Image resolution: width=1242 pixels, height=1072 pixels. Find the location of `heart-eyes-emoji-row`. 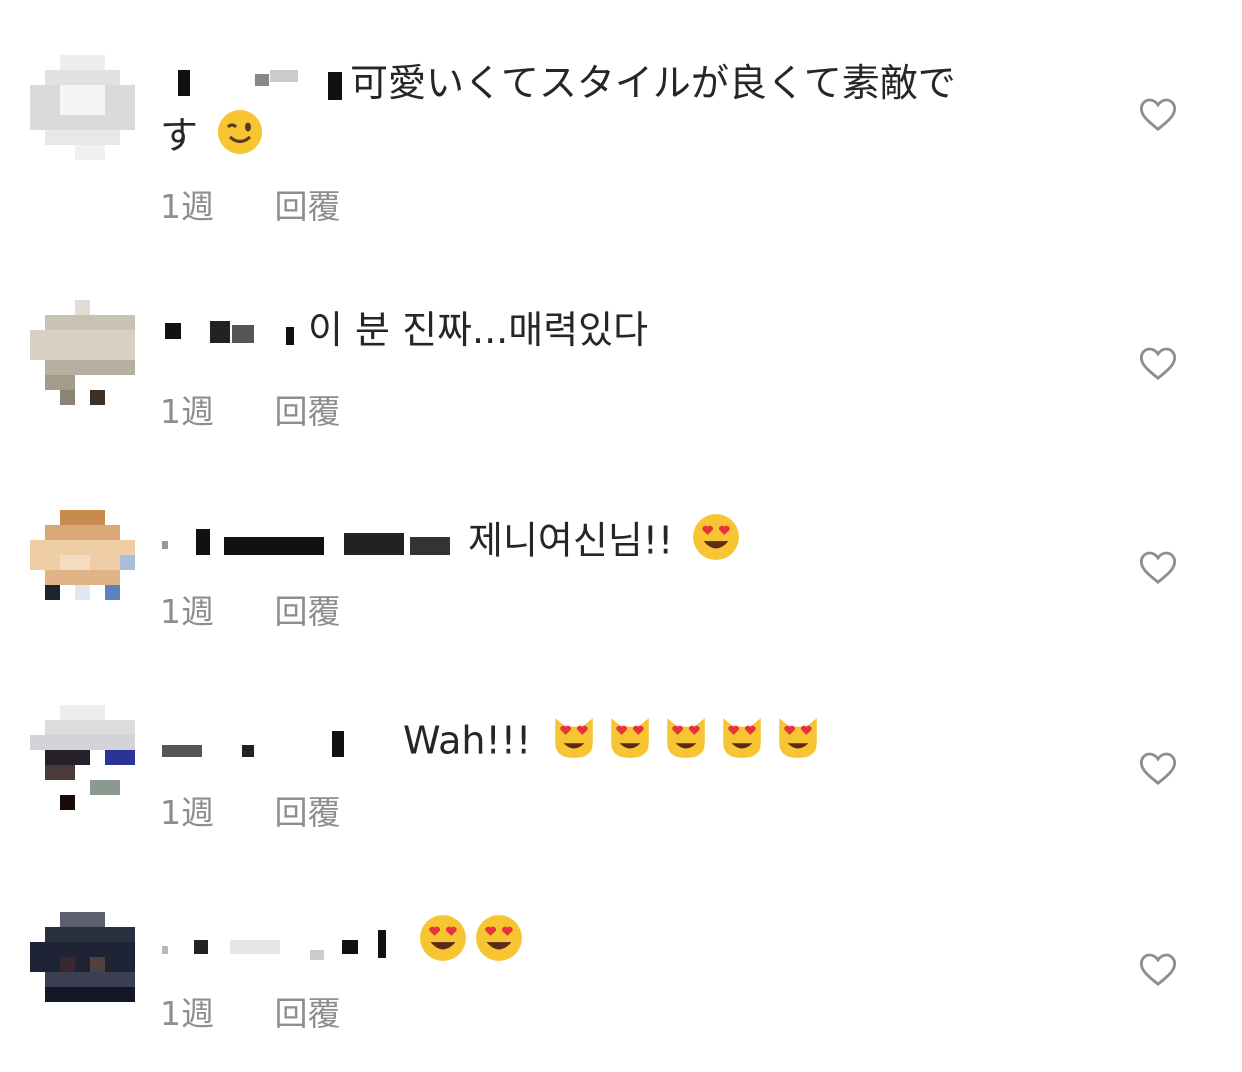

heart-eyes-emoji-row is located at coordinates (468, 939).